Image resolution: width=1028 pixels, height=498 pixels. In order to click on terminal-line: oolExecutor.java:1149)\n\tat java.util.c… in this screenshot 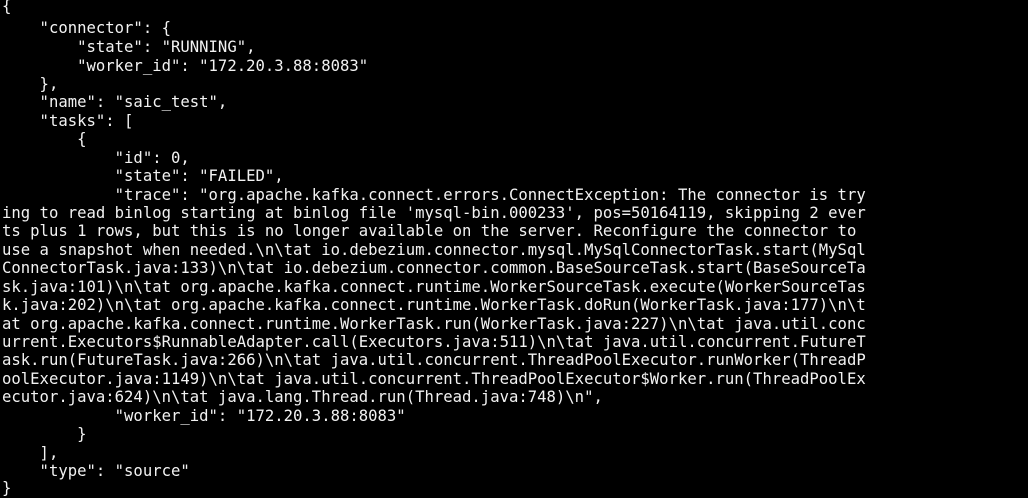, I will do `click(434, 379)`.